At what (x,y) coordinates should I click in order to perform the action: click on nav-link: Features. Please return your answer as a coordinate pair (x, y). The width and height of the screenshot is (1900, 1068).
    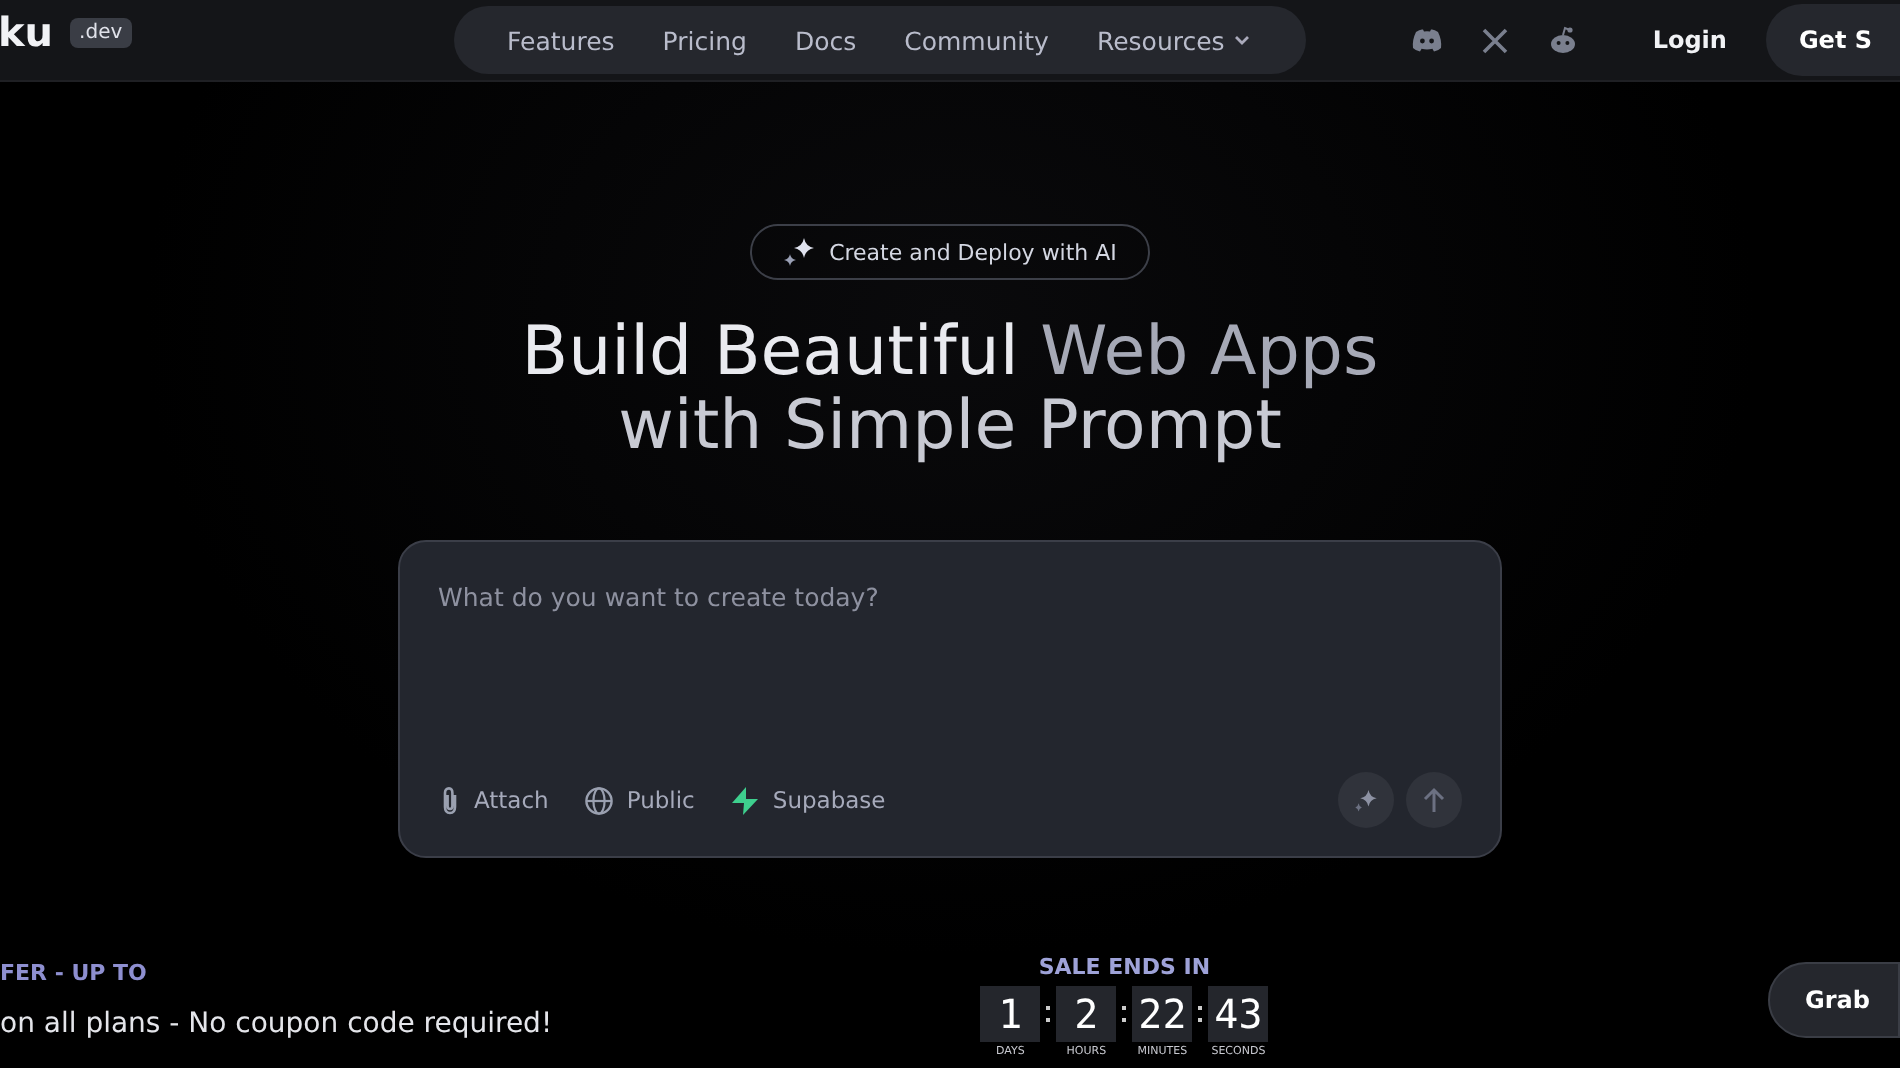
    Looking at the image, I should click on (561, 40).